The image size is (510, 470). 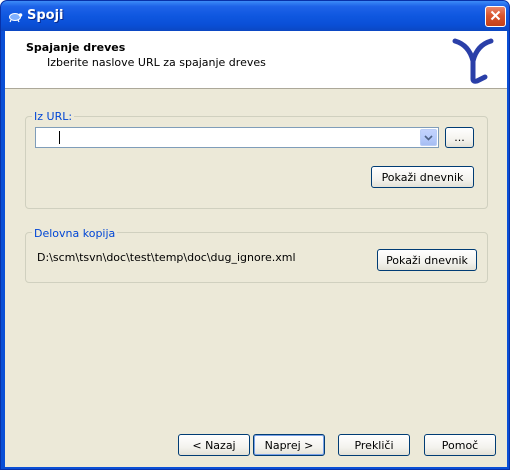 I want to click on combo-dropdown-button, so click(x=428, y=137).